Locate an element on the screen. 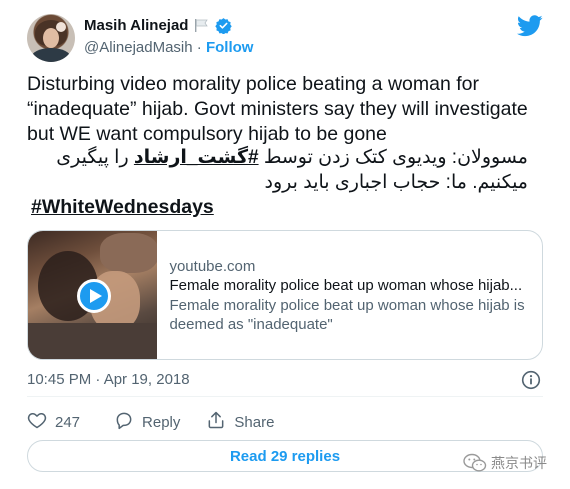 The image size is (570, 489). reply-label: Reply is located at coordinates (161, 422).